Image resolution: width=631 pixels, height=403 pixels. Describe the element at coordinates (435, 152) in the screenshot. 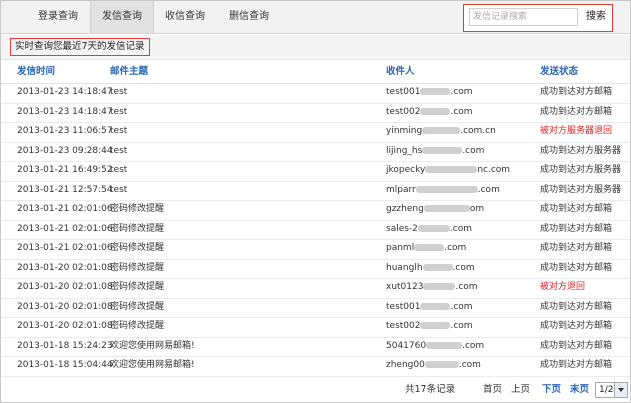

I see `recipient: lijing_hs .com` at that location.